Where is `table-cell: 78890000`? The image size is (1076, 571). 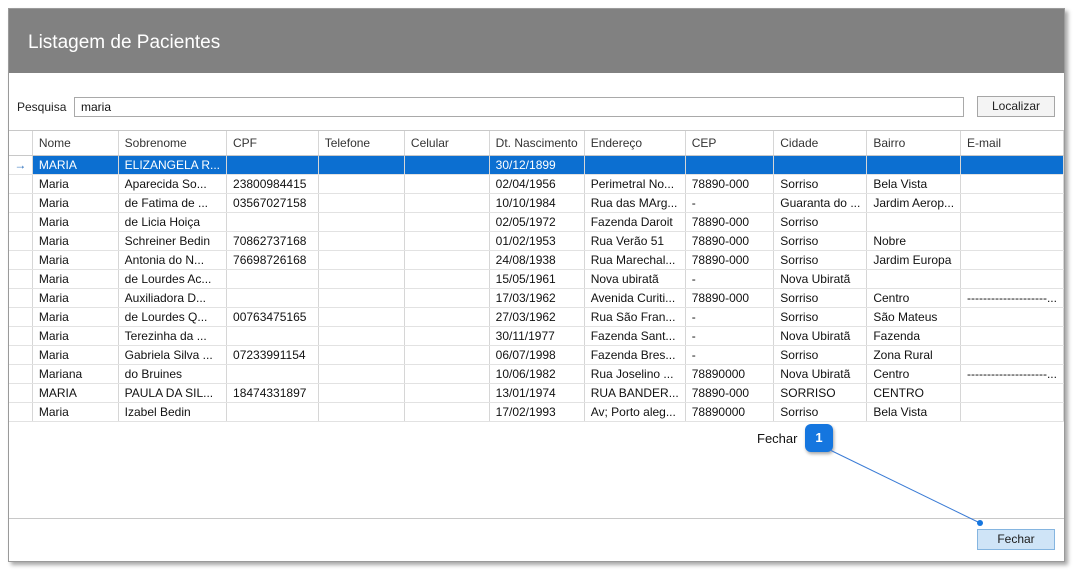
table-cell: 78890000 is located at coordinates (730, 374).